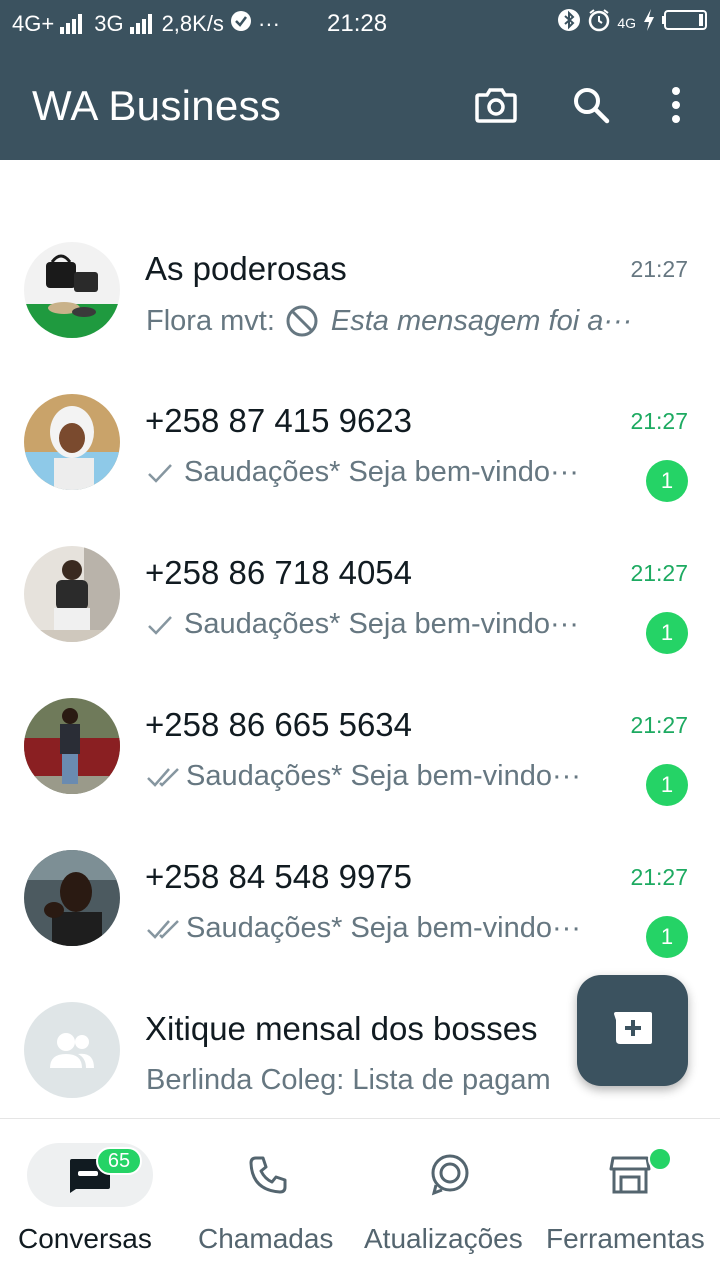 This screenshot has width=720, height=1280. Describe the element at coordinates (270, 1199) in the screenshot. I see `tab-chamadas: Chamadas` at that location.